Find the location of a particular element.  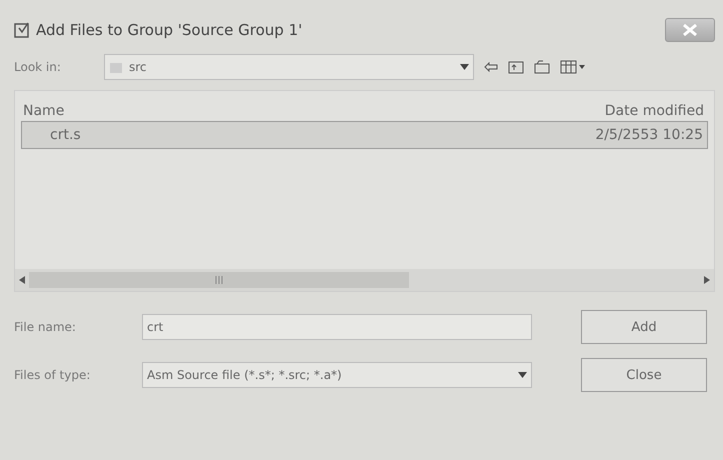

close-icon is located at coordinates (690, 30).